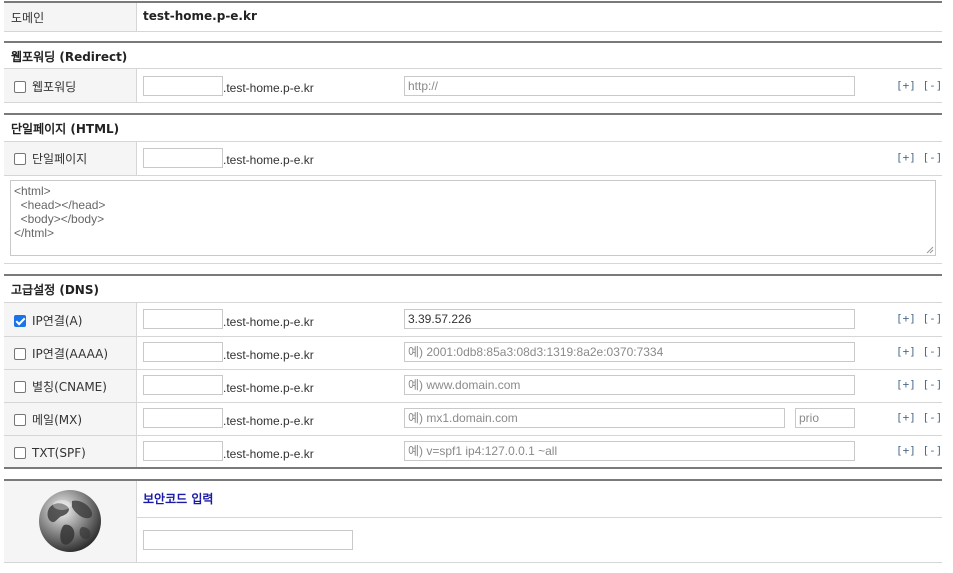  Describe the element at coordinates (70, 354) in the screenshot. I see `dns-aaaa-label: IP연결(AAAA)` at that location.